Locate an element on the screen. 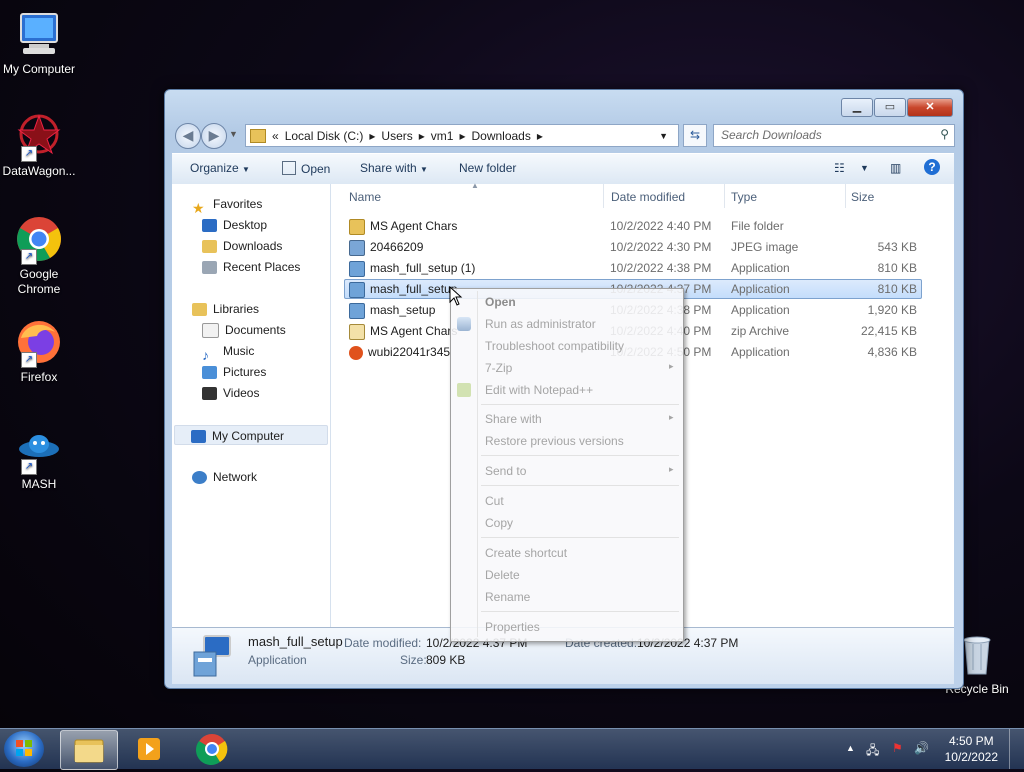 This screenshot has height=772, width=1024. details-file-name: mash_full_setup is located at coordinates (295, 641).